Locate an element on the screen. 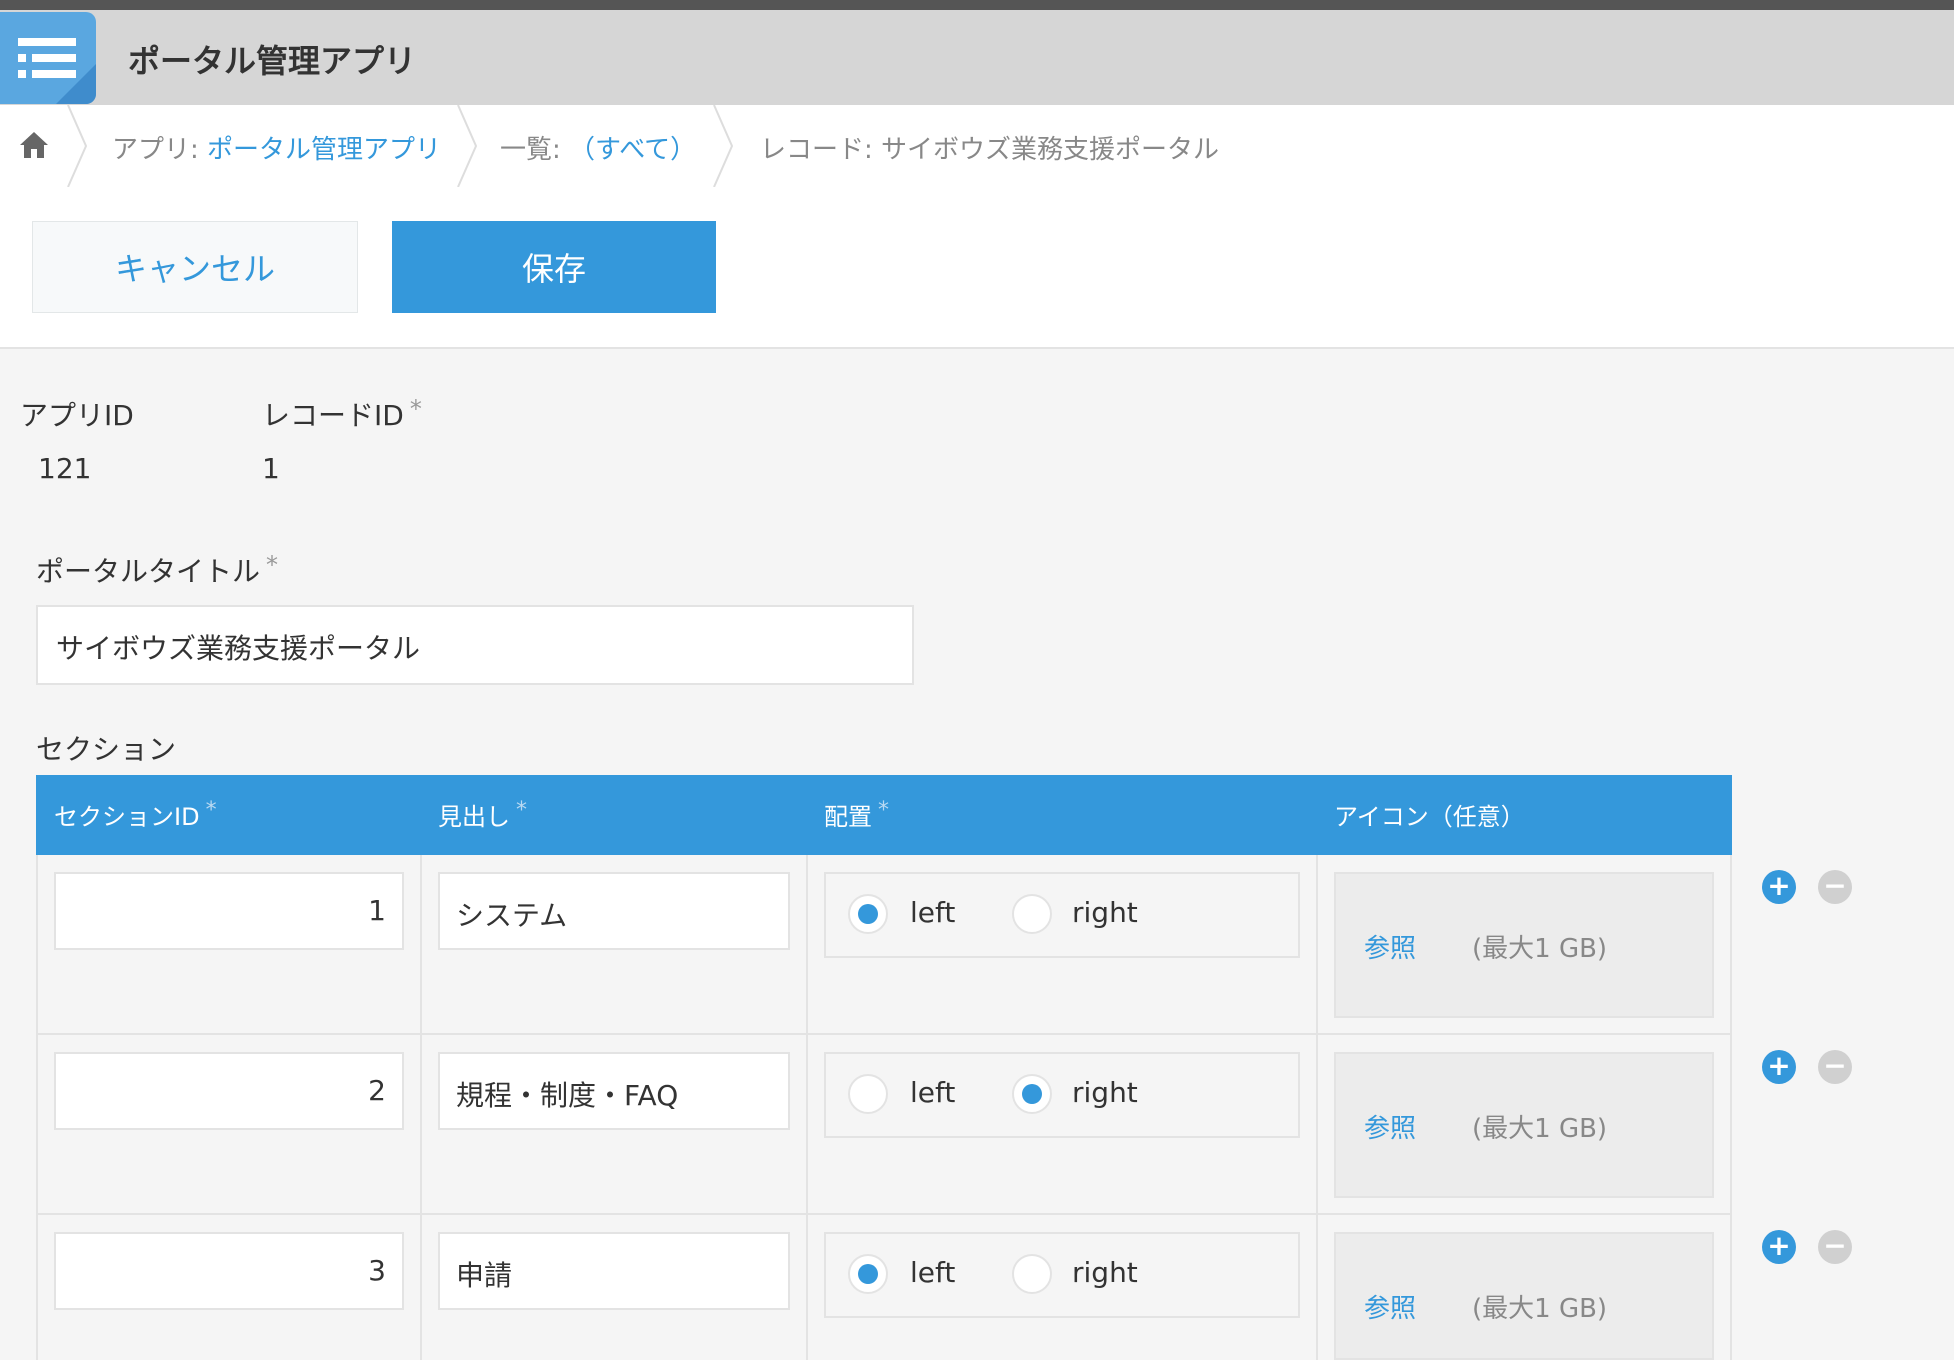 Image resolution: width=1954 pixels, height=1360 pixels. app-title: ポータル管理アプリ is located at coordinates (272, 61).